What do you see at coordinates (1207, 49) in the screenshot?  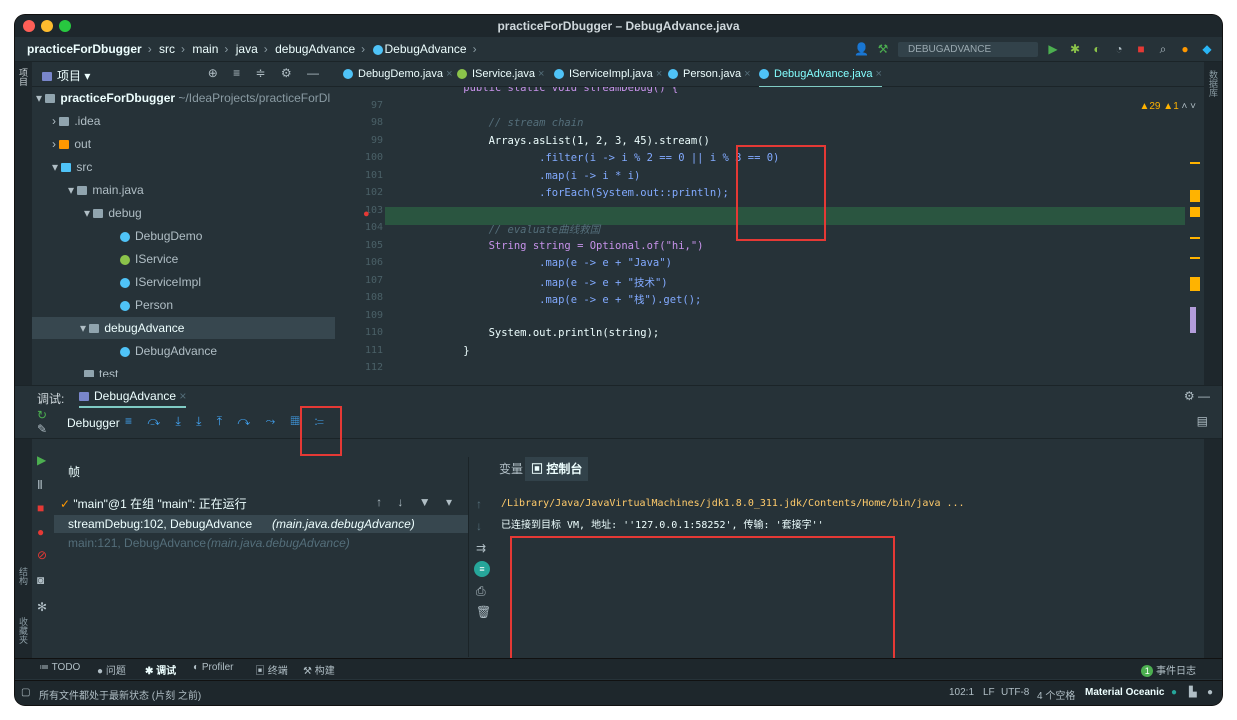 I see `plugin-icon: ◆` at bounding box center [1207, 49].